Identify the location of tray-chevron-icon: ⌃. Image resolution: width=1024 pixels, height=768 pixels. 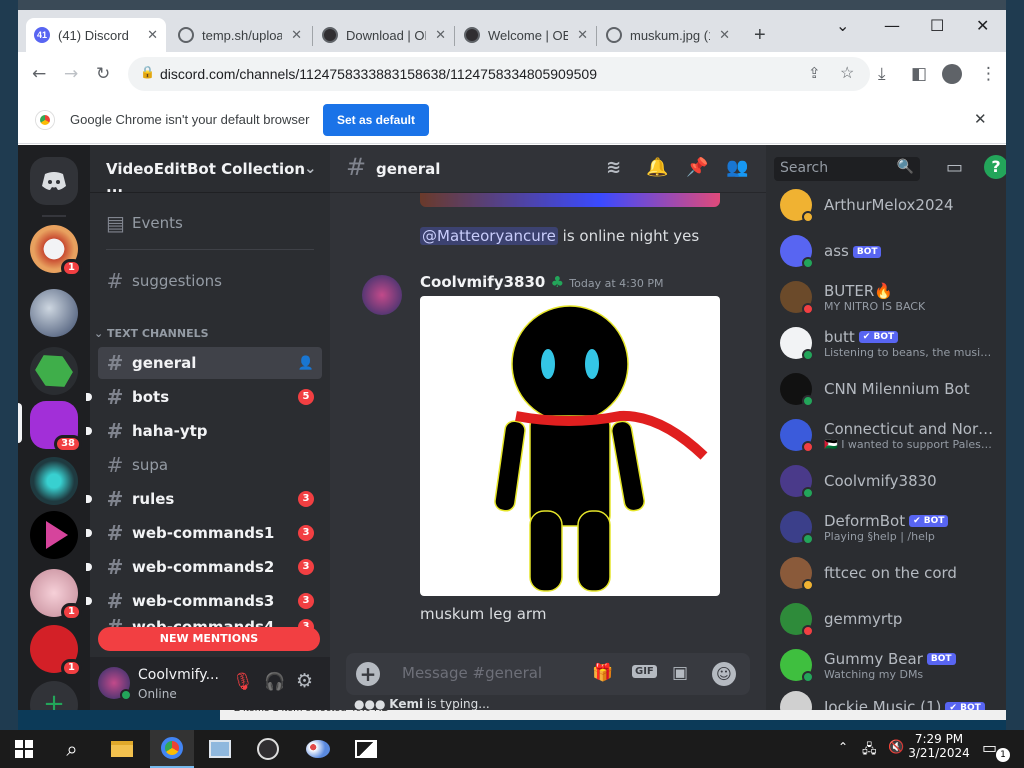
(843, 747).